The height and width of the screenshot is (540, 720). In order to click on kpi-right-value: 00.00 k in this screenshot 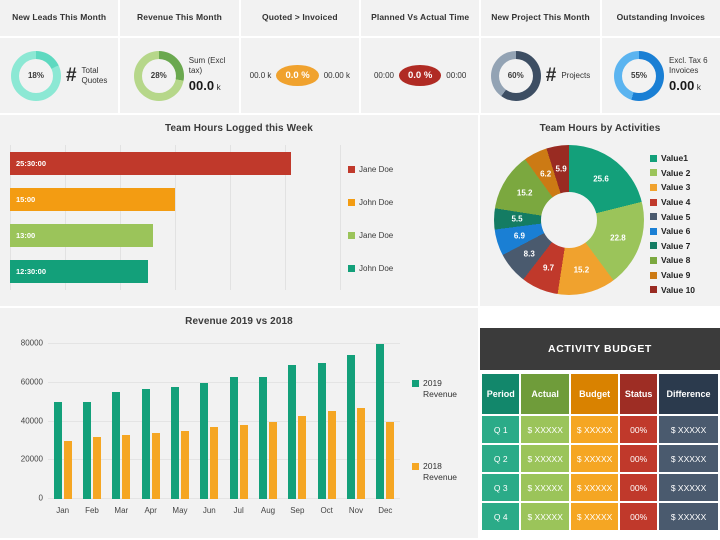, I will do `click(336, 75)`.